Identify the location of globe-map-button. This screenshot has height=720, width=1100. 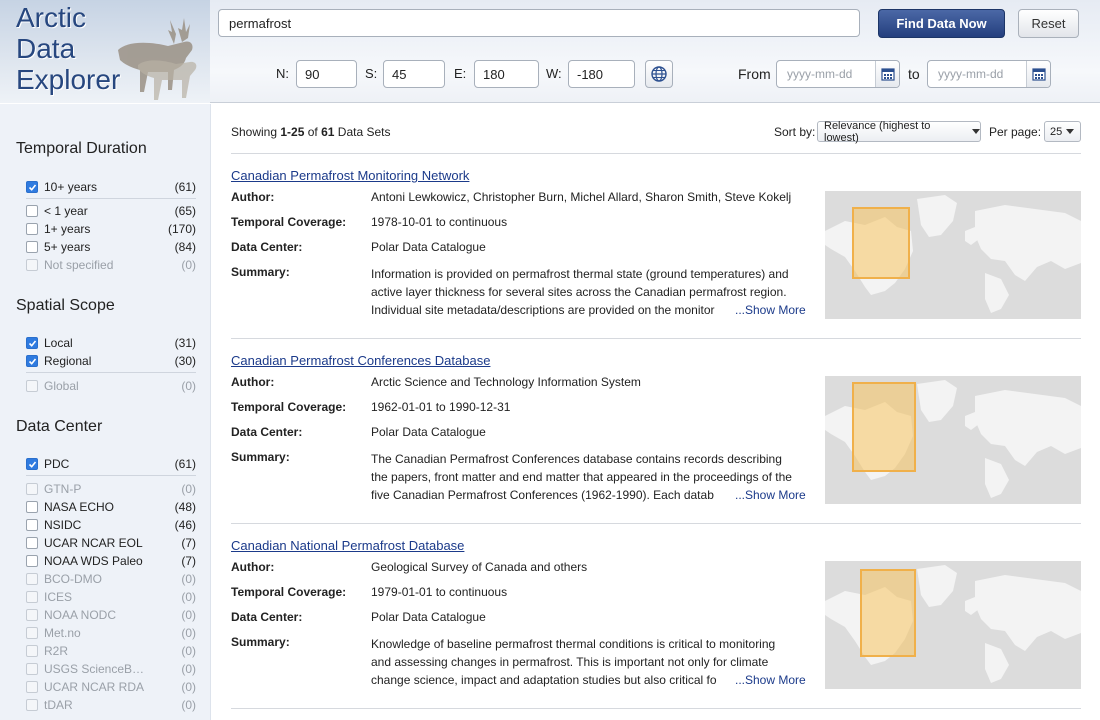
(659, 74).